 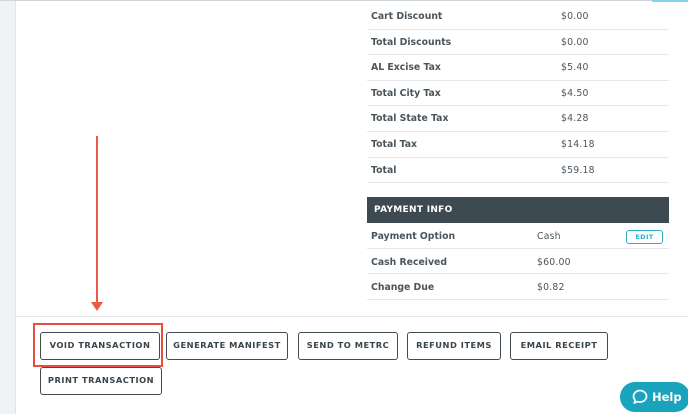 I want to click on send-to-metrc-button: SEND TO METRC, so click(x=348, y=346).